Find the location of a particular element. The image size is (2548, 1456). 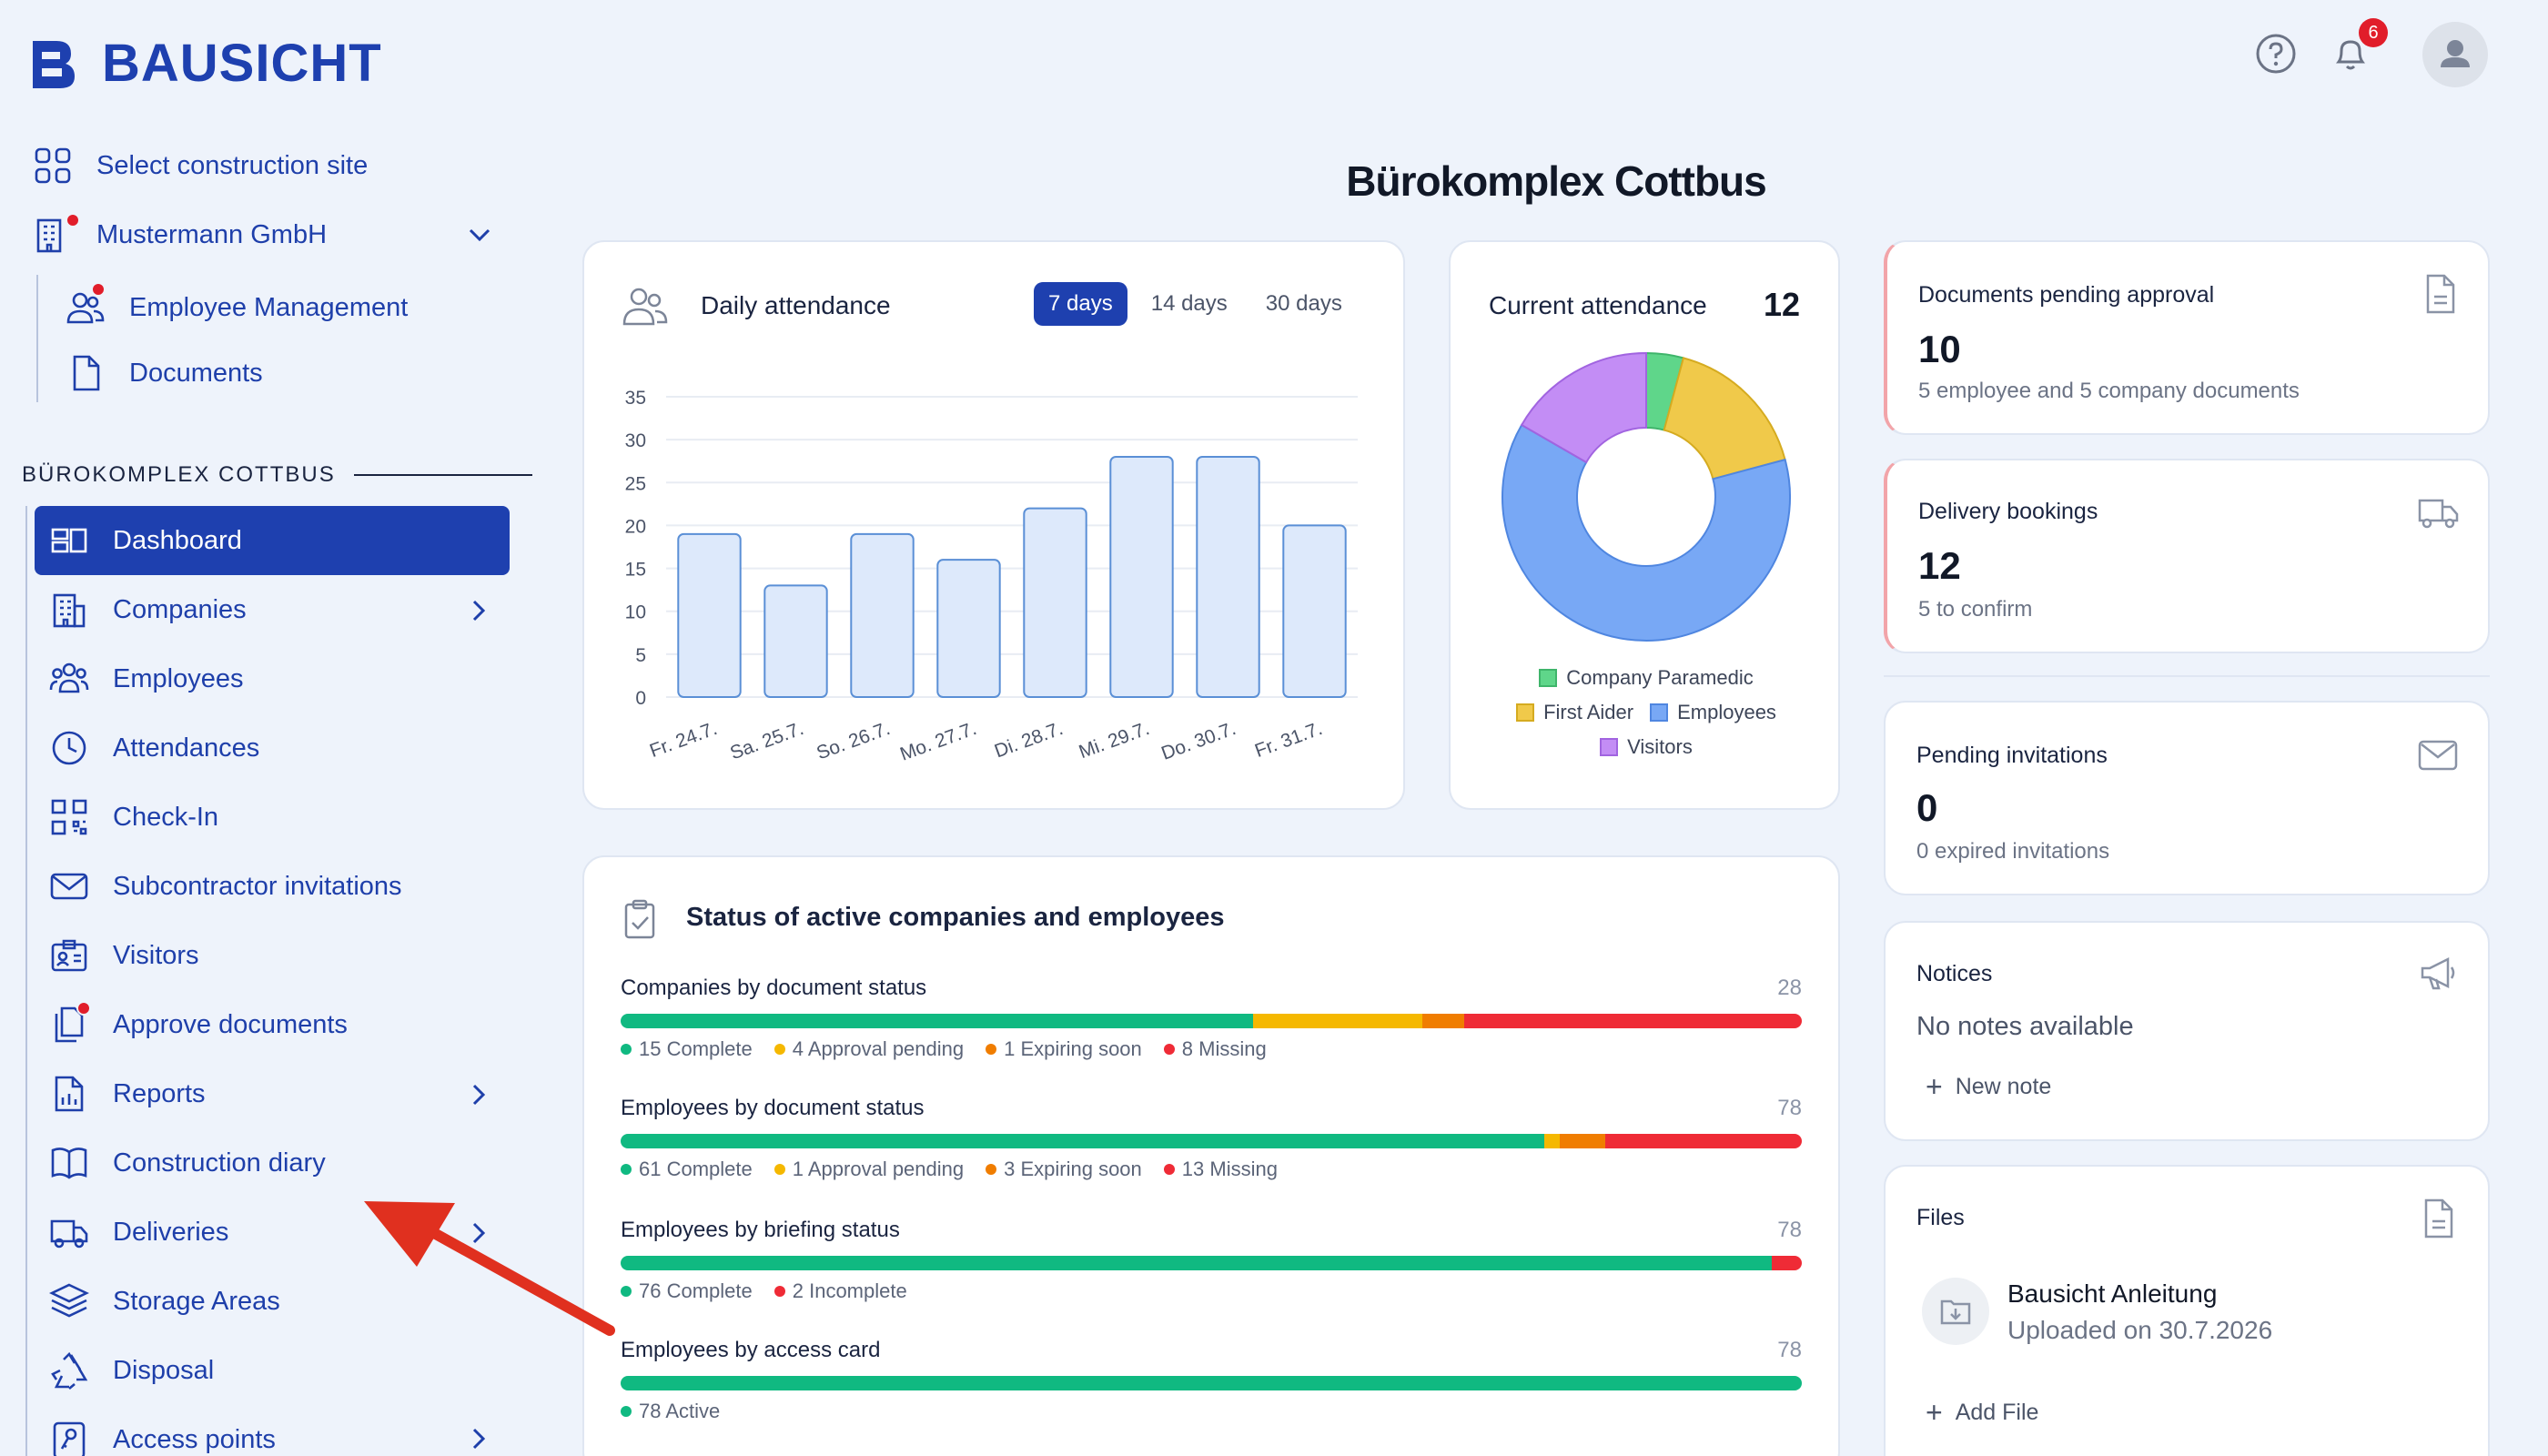

users-icon is located at coordinates (69, 679).